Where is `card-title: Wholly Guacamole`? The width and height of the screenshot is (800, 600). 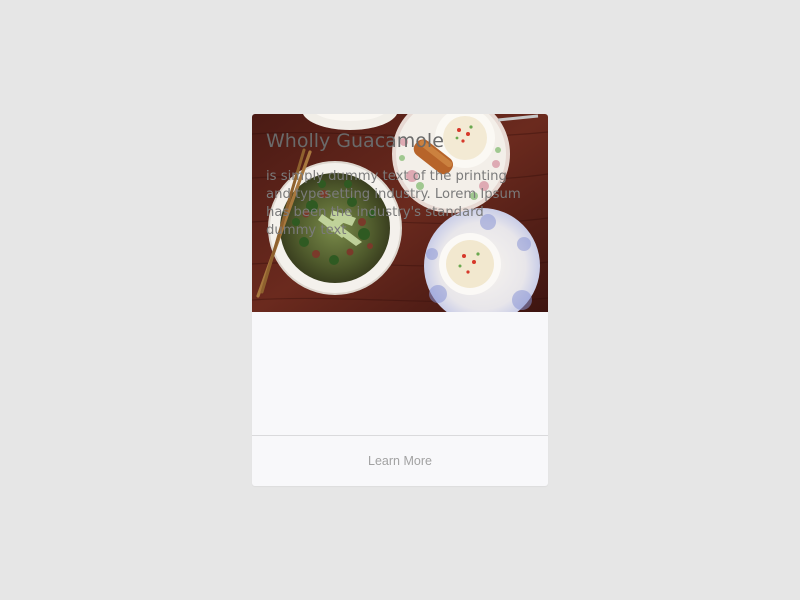
card-title: Wholly Guacamole is located at coordinates (355, 141).